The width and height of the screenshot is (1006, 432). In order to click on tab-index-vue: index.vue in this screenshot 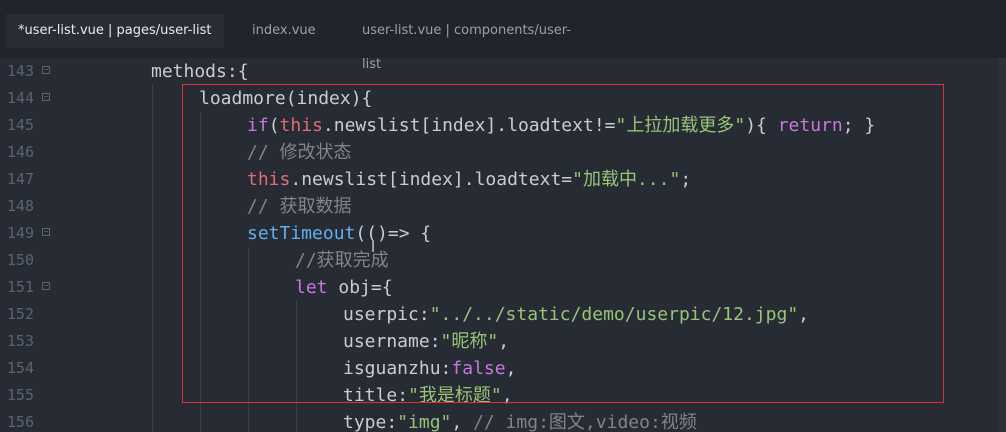, I will do `click(285, 31)`.